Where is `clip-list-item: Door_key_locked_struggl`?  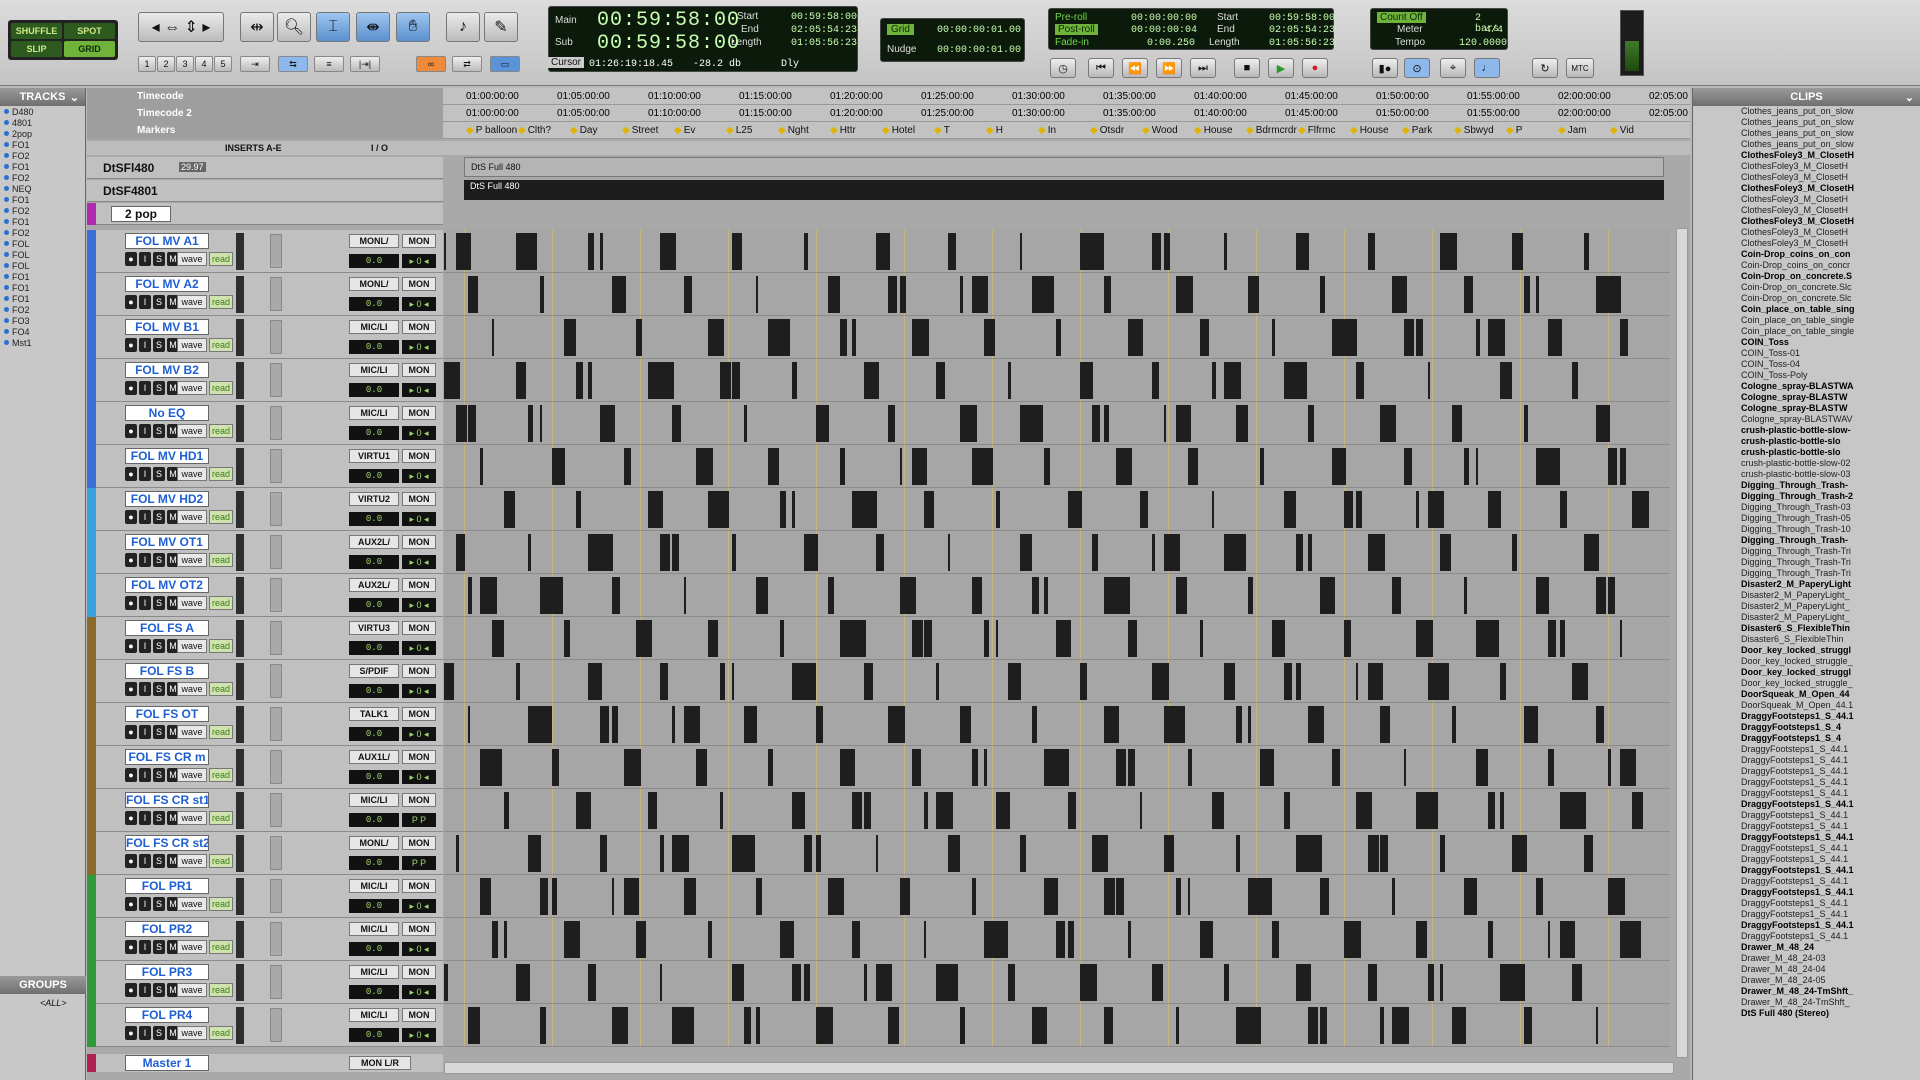
clip-list-item: Door_key_locked_struggl is located at coordinates (1806, 672).